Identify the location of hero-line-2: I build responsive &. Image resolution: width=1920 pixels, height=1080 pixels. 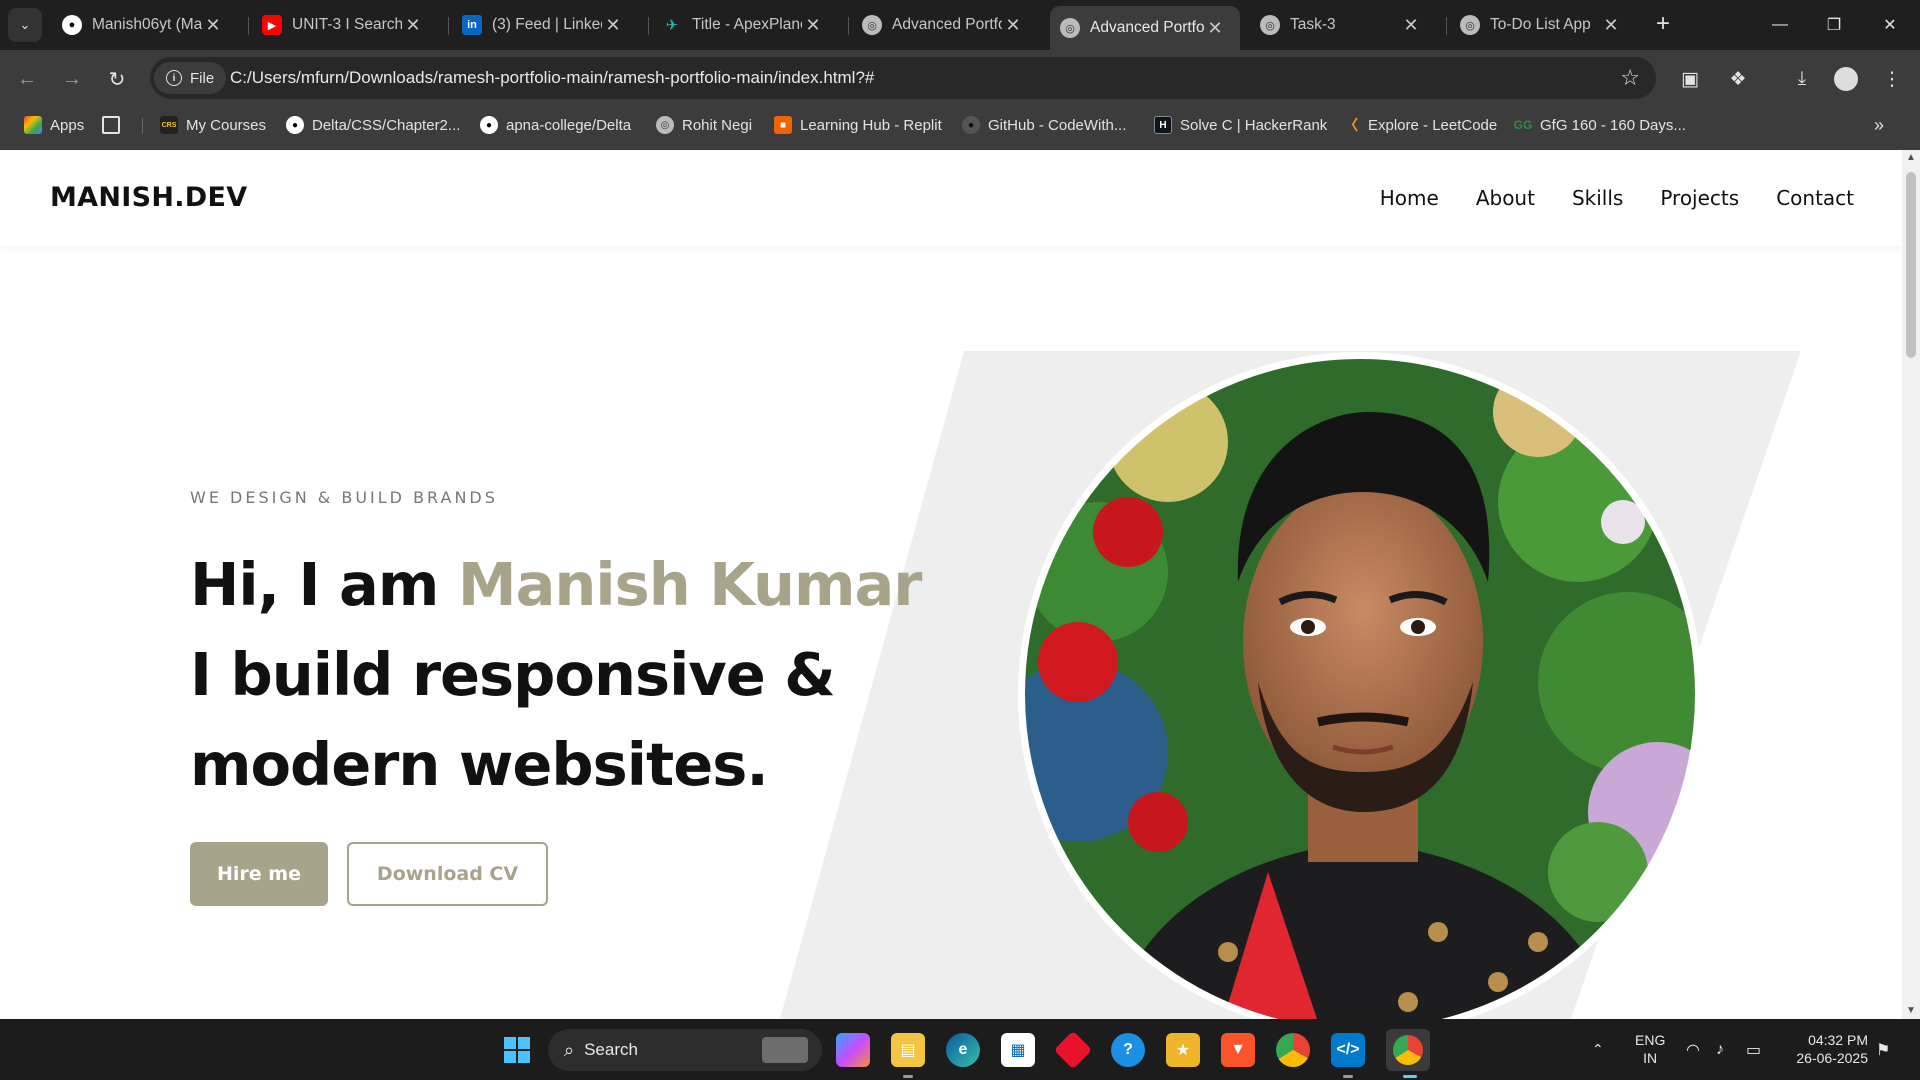
(513, 674).